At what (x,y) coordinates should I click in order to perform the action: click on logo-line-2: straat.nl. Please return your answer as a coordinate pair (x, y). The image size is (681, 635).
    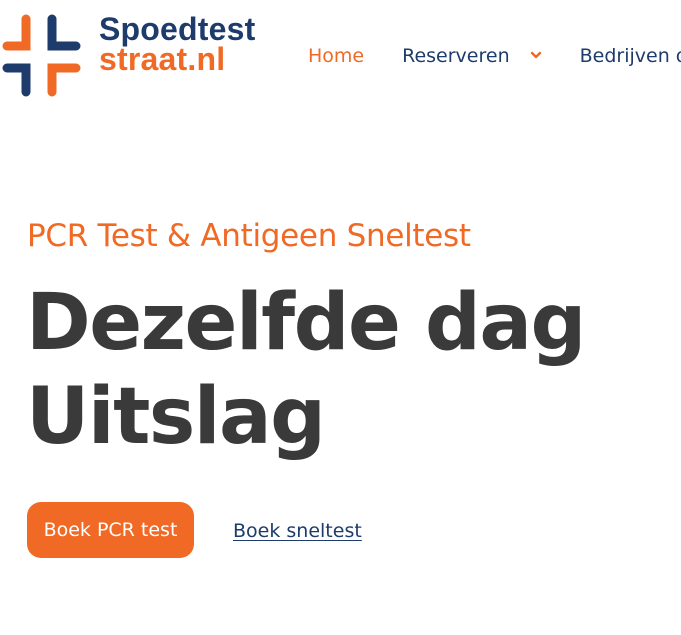
    Looking at the image, I should click on (162, 59).